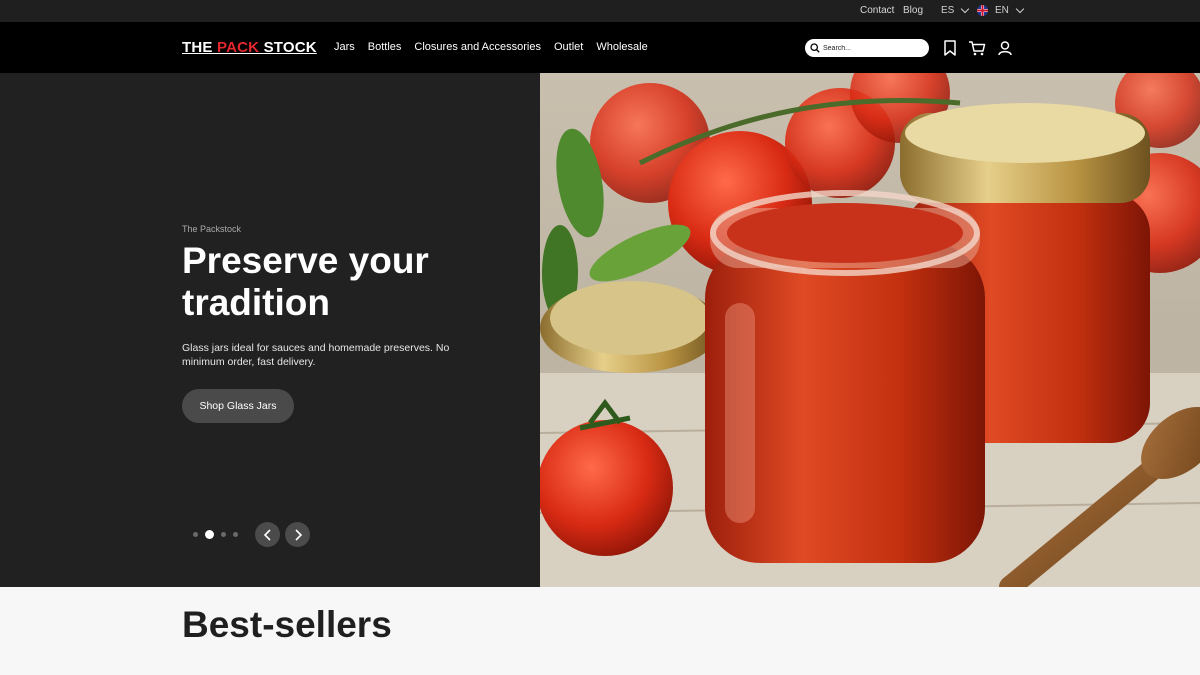 This screenshot has height=675, width=1200. What do you see at coordinates (238, 406) in the screenshot?
I see `shop-glass-jars-button: Shop Glass Jars` at bounding box center [238, 406].